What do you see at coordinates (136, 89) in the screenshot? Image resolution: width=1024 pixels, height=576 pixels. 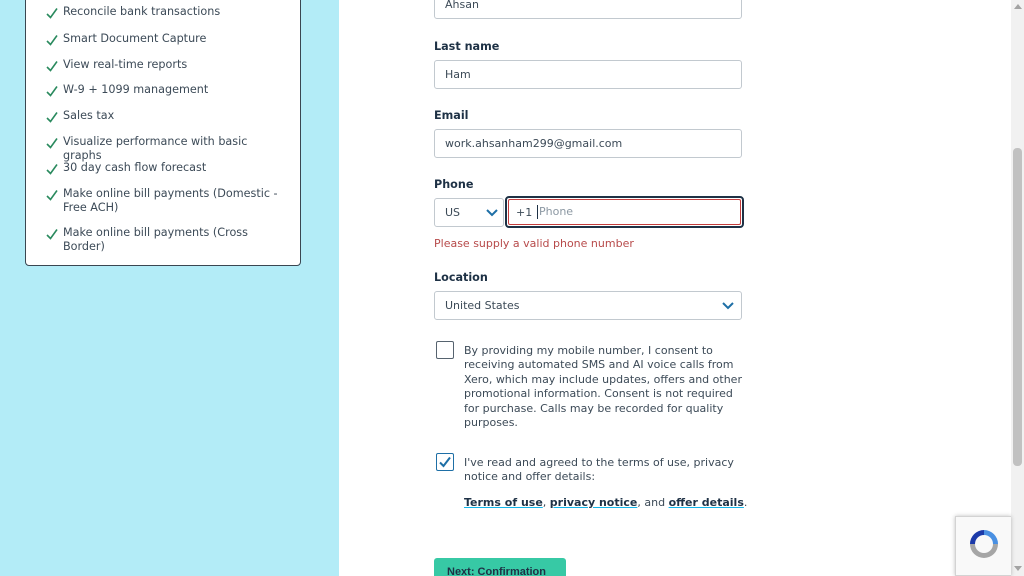 I see `feature-label: W-9 + 1099 management` at bounding box center [136, 89].